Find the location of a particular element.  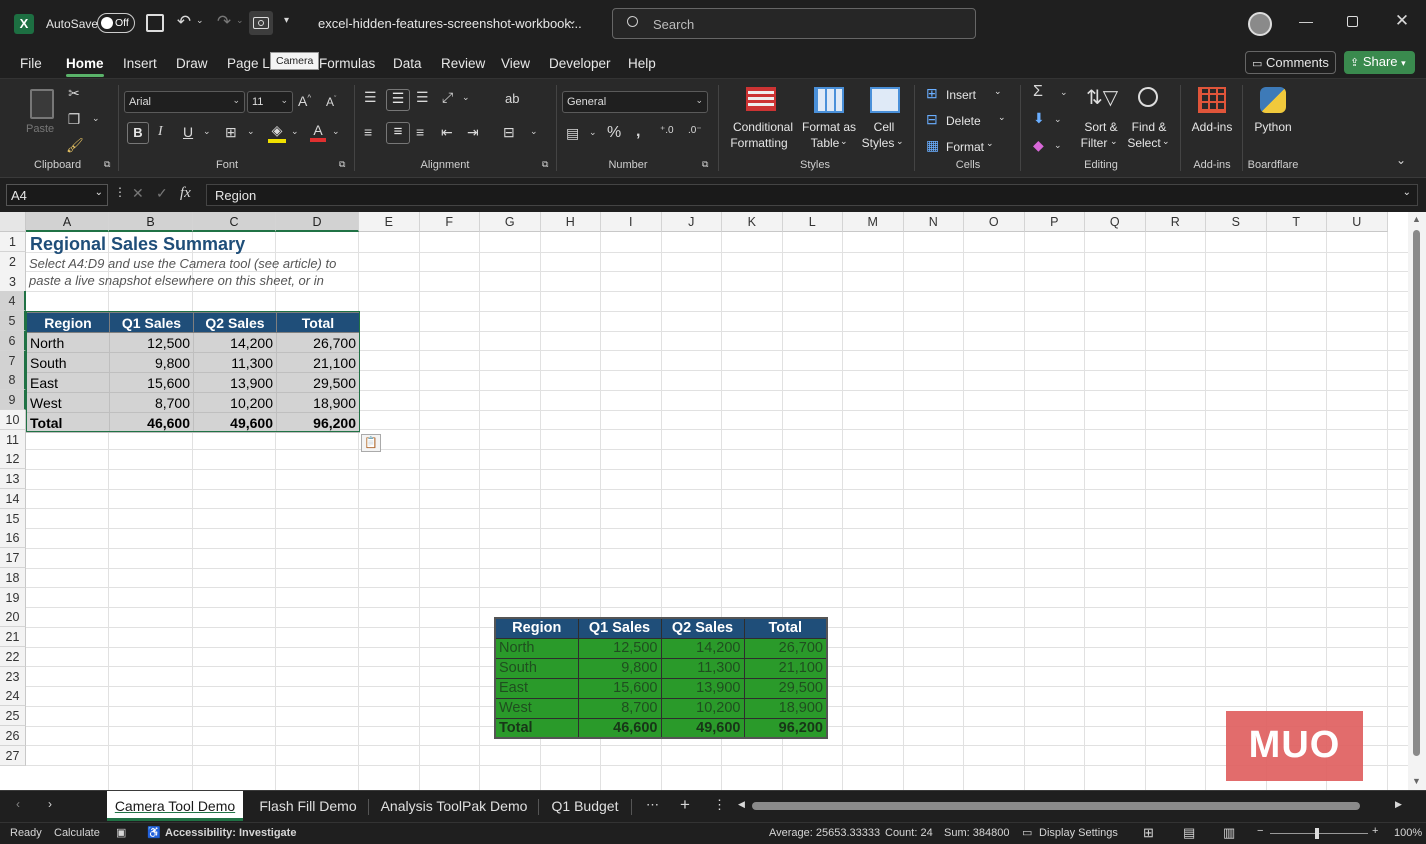

sheet-tab-analysis-toolpak-demo: Analysis ToolPak Demo is located at coordinates (454, 806).